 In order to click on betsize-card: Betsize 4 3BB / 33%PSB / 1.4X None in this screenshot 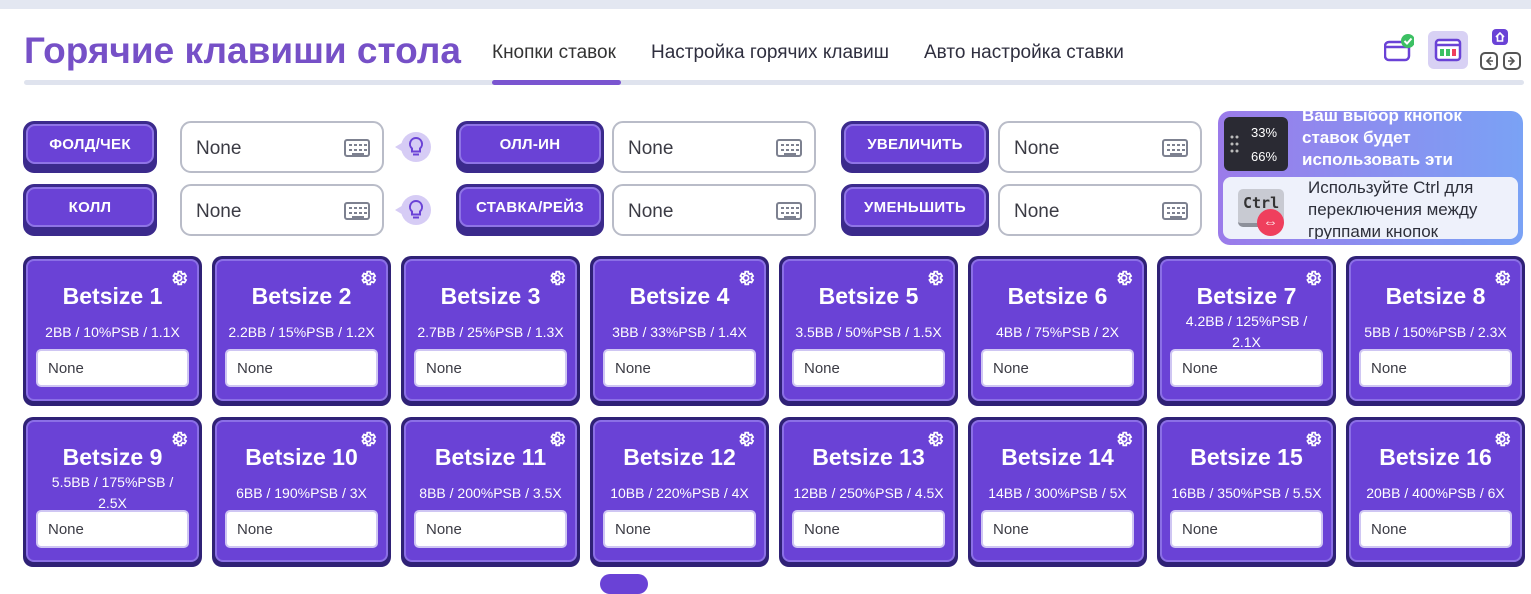, I will do `click(679, 331)`.